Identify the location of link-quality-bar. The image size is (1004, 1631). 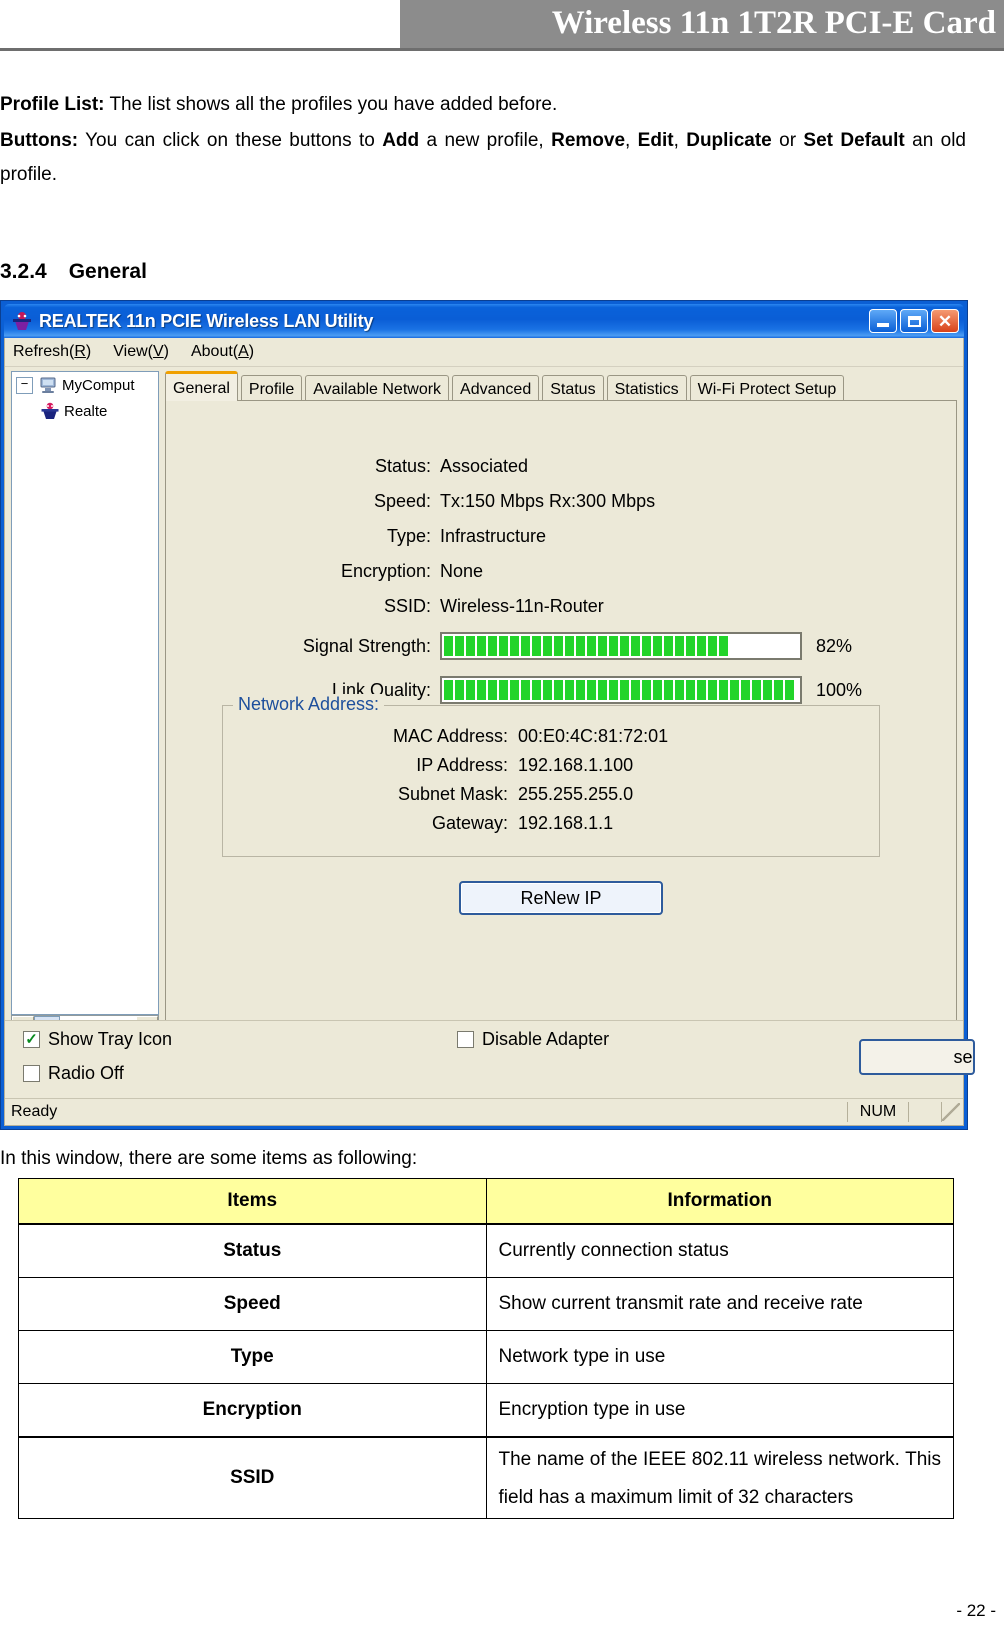
(621, 690).